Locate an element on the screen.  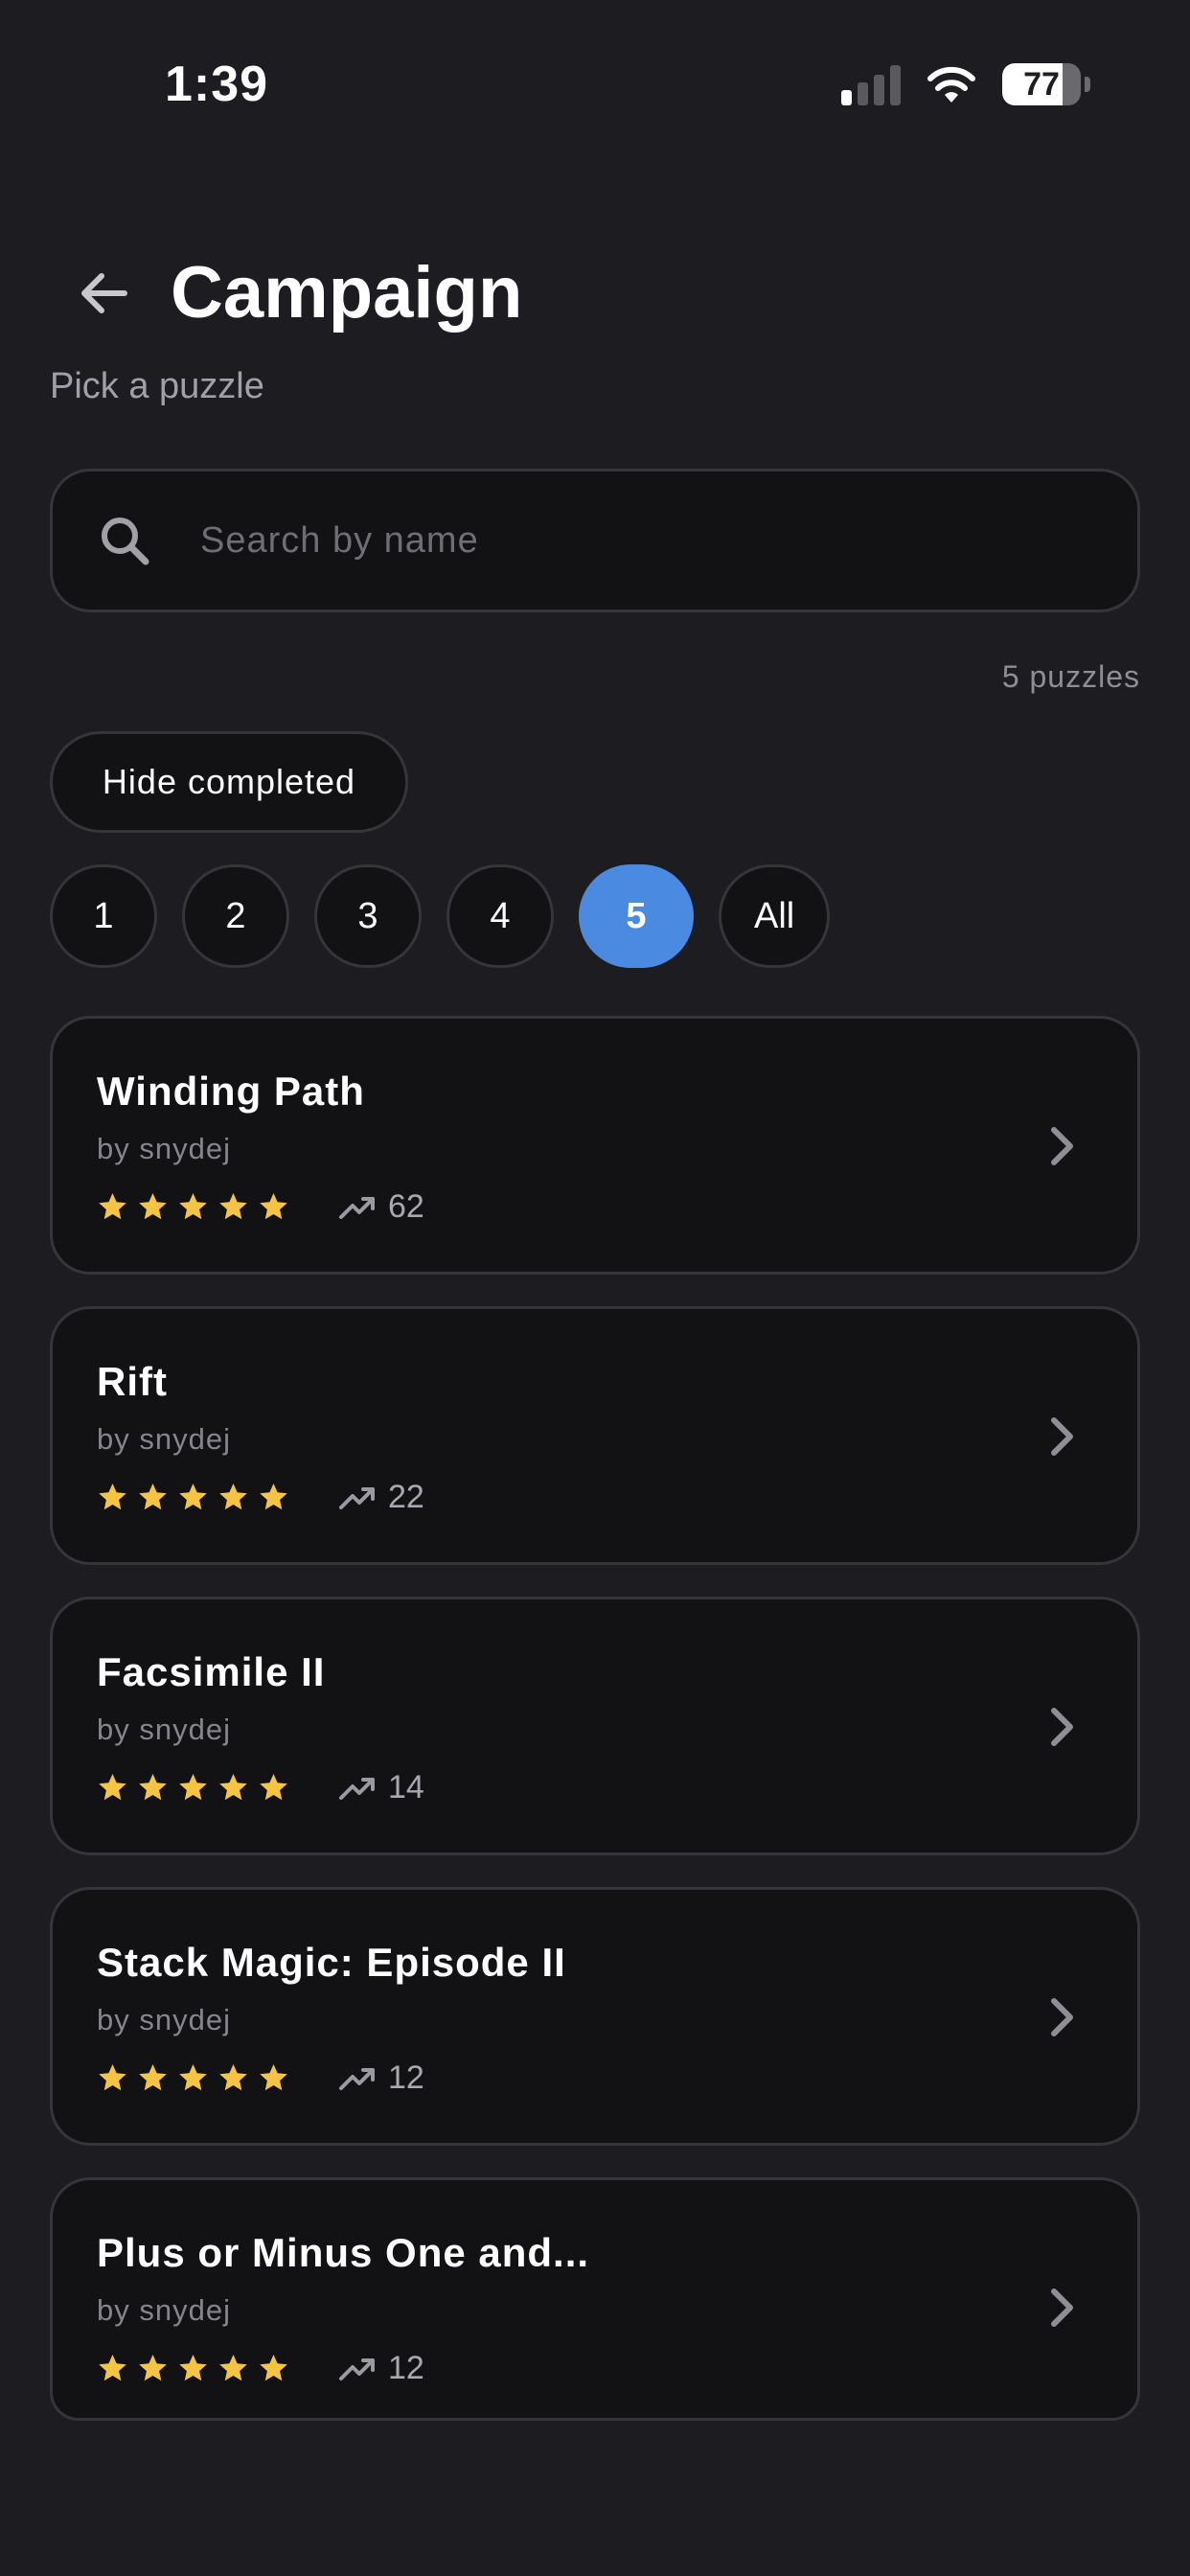
battery-icon: 77 is located at coordinates (1041, 84).